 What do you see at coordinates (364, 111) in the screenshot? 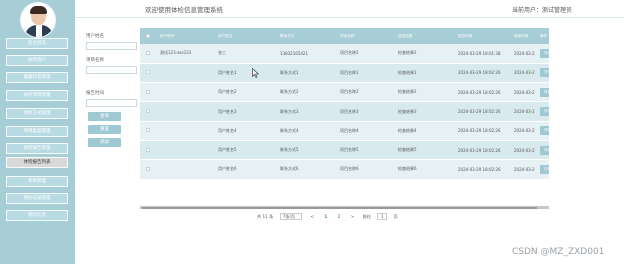
I see `cell-project: 项目名称3` at bounding box center [364, 111].